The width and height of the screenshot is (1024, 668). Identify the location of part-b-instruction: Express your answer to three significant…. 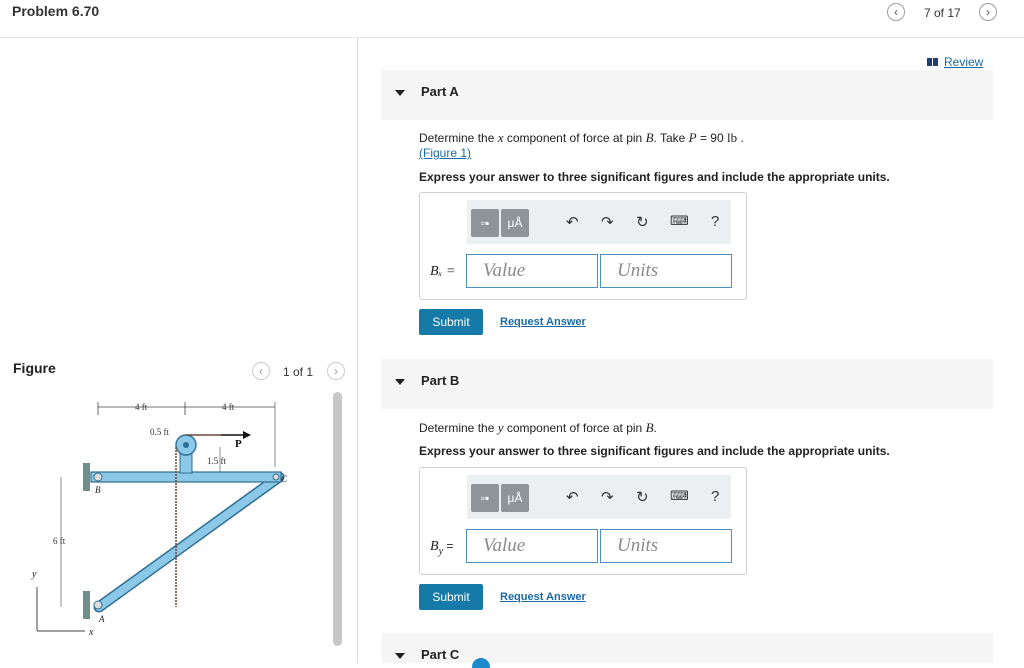
(654, 451).